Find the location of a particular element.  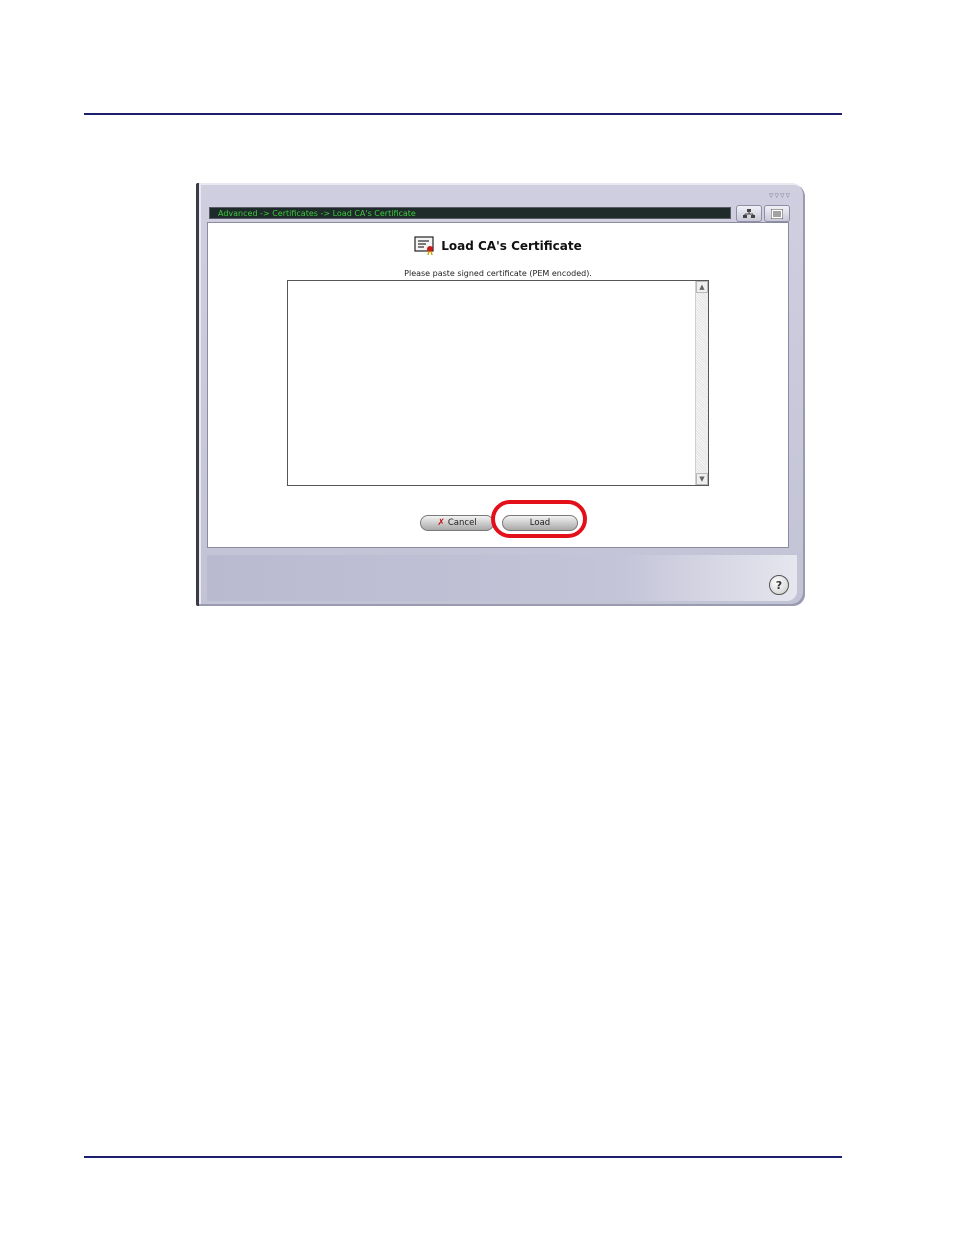

scroll-up-icon: ▲ is located at coordinates (702, 287).